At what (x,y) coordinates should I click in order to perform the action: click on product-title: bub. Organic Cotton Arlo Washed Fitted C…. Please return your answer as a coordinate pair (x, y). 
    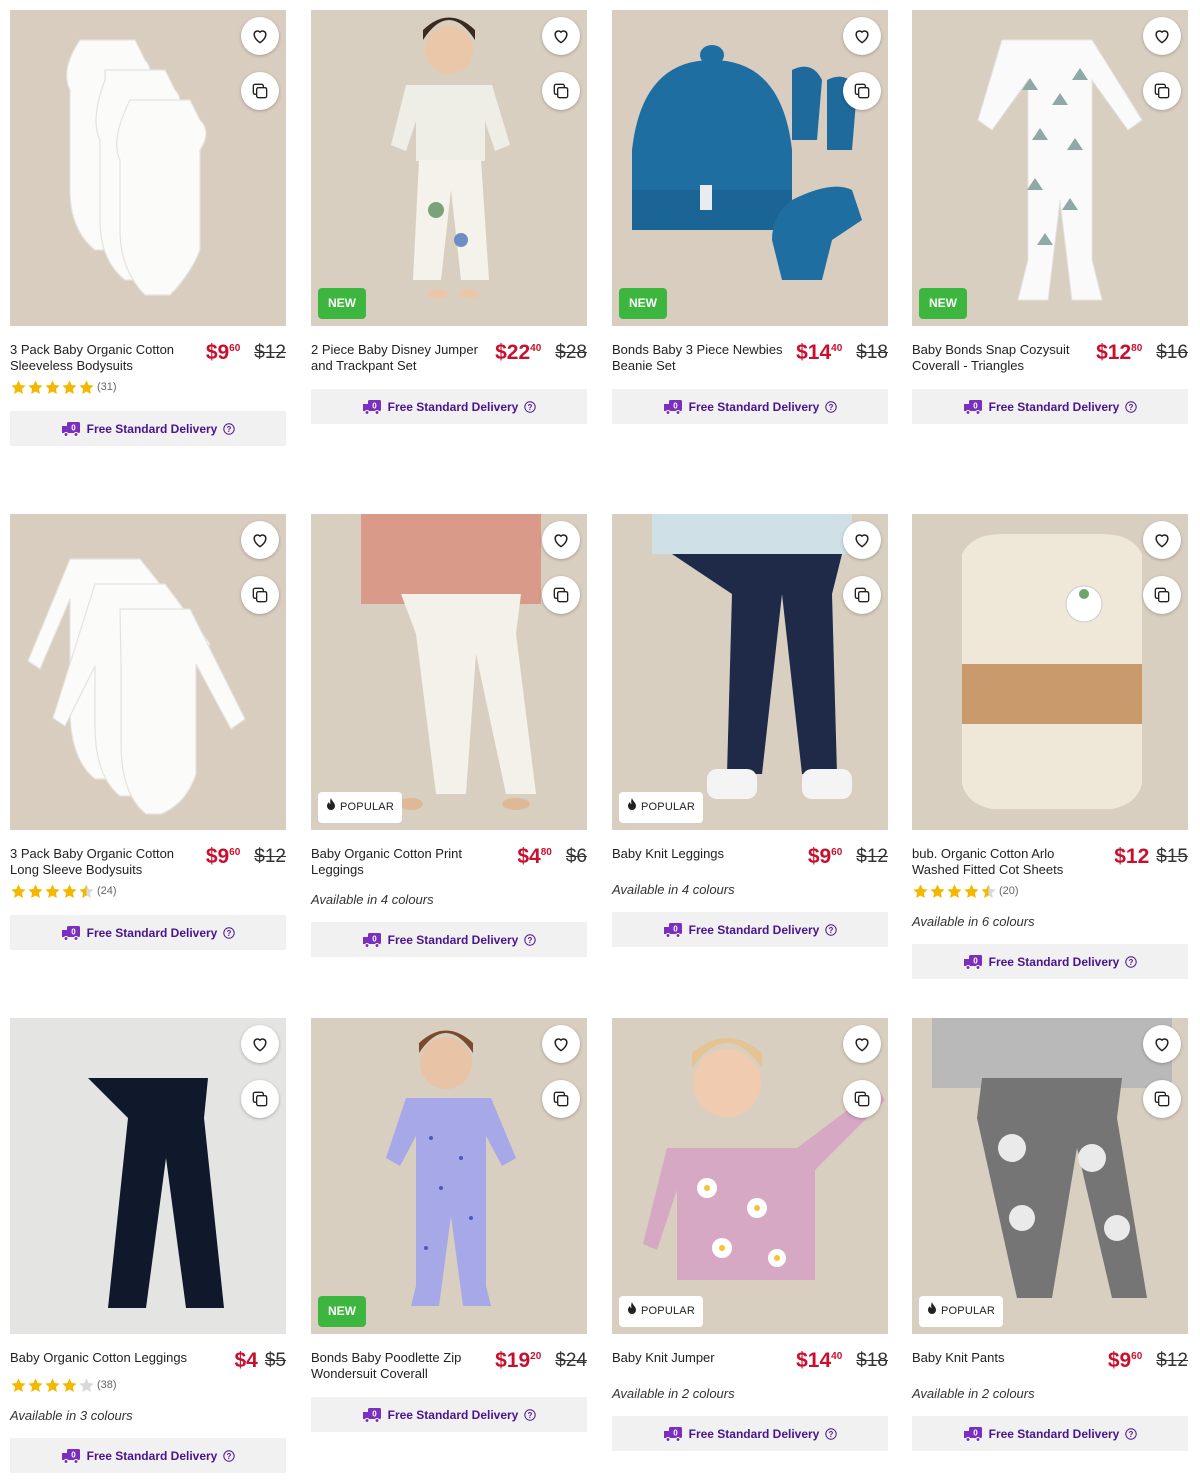
    Looking at the image, I should click on (1001, 862).